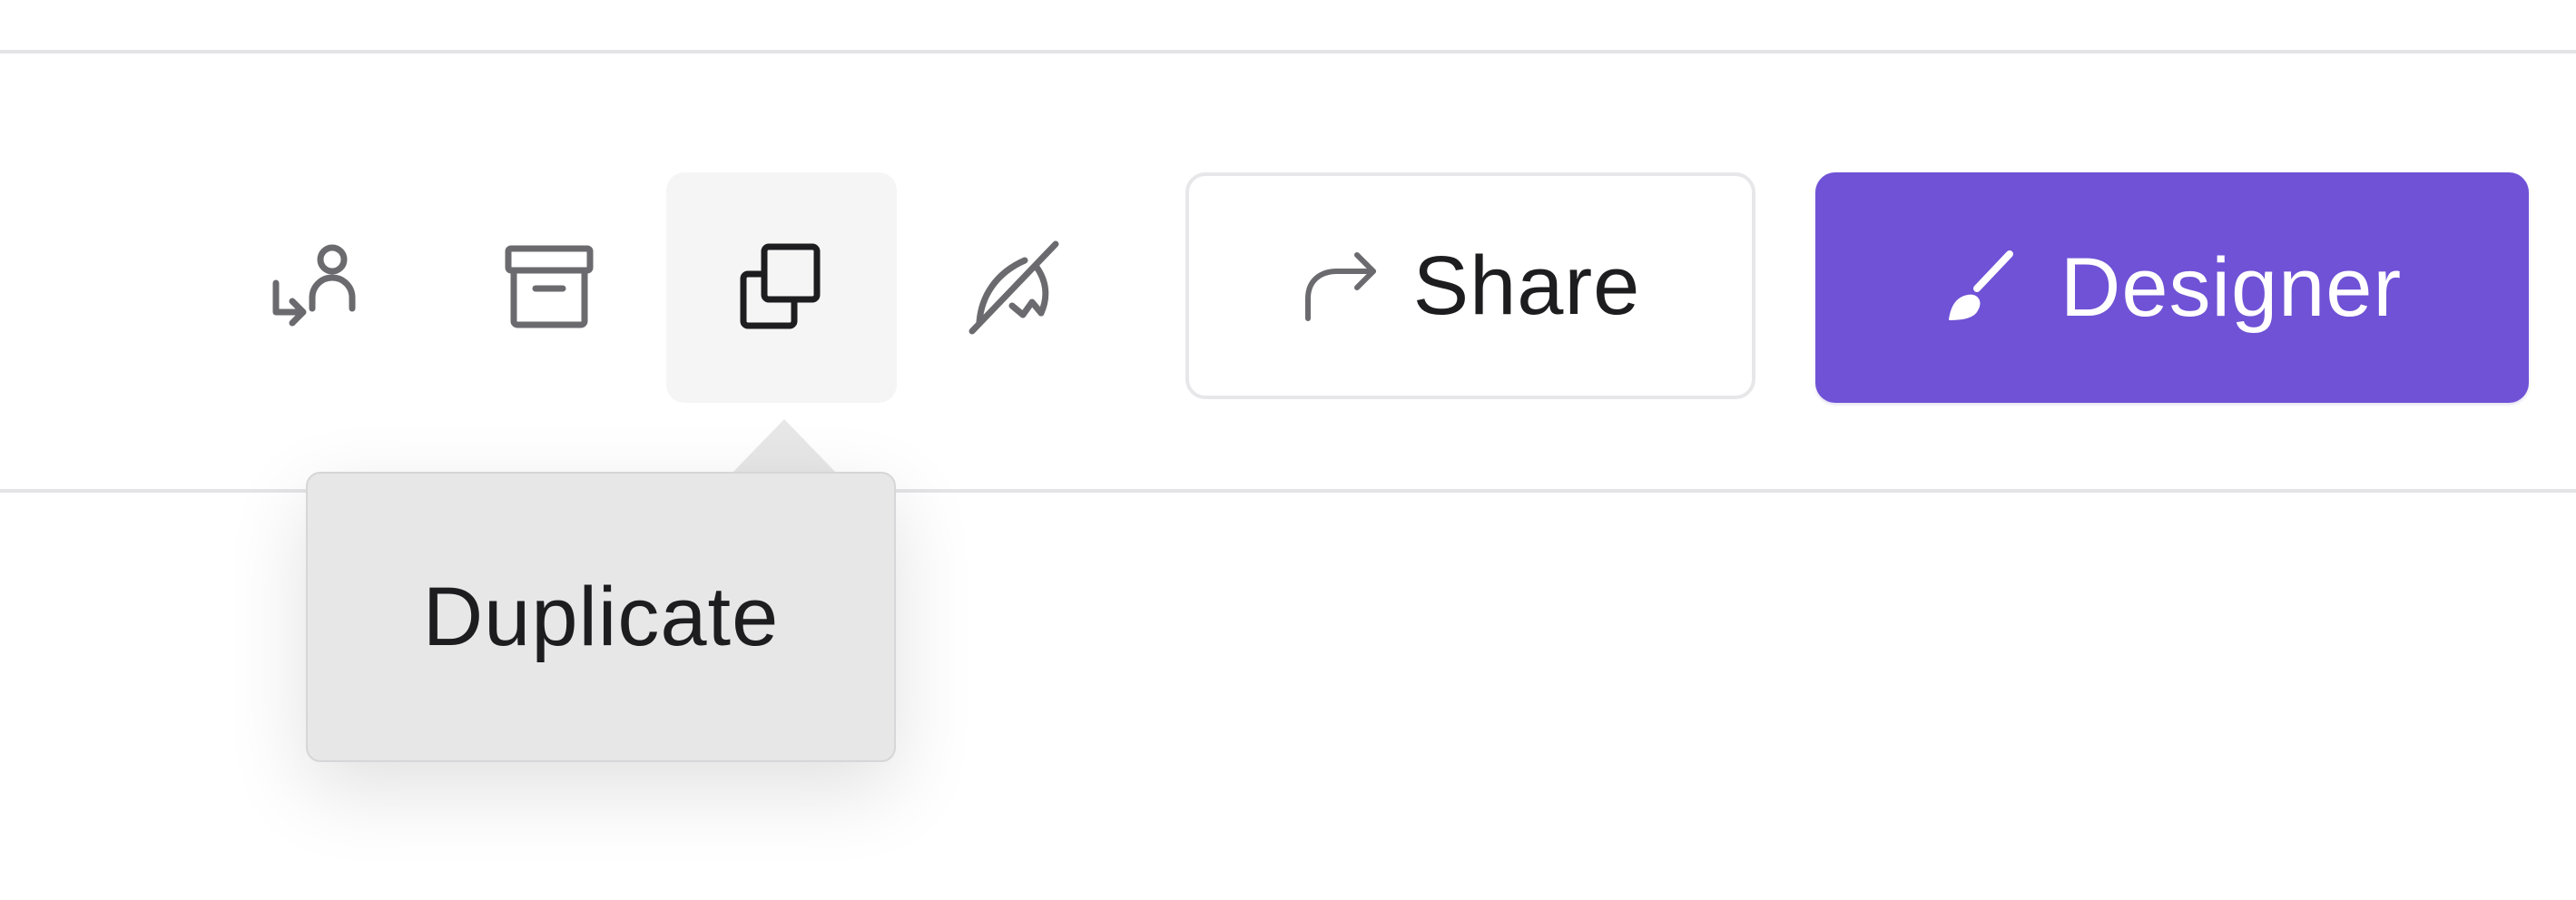 This screenshot has width=2576, height=900. I want to click on duplicate-tooltip: Duplicate, so click(601, 617).